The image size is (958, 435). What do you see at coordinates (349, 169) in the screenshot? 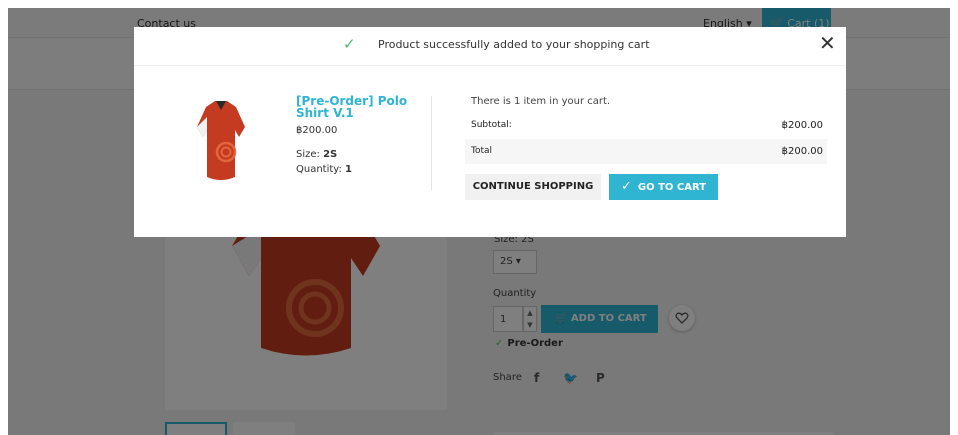
I see `quantity-value: 1` at bounding box center [349, 169].